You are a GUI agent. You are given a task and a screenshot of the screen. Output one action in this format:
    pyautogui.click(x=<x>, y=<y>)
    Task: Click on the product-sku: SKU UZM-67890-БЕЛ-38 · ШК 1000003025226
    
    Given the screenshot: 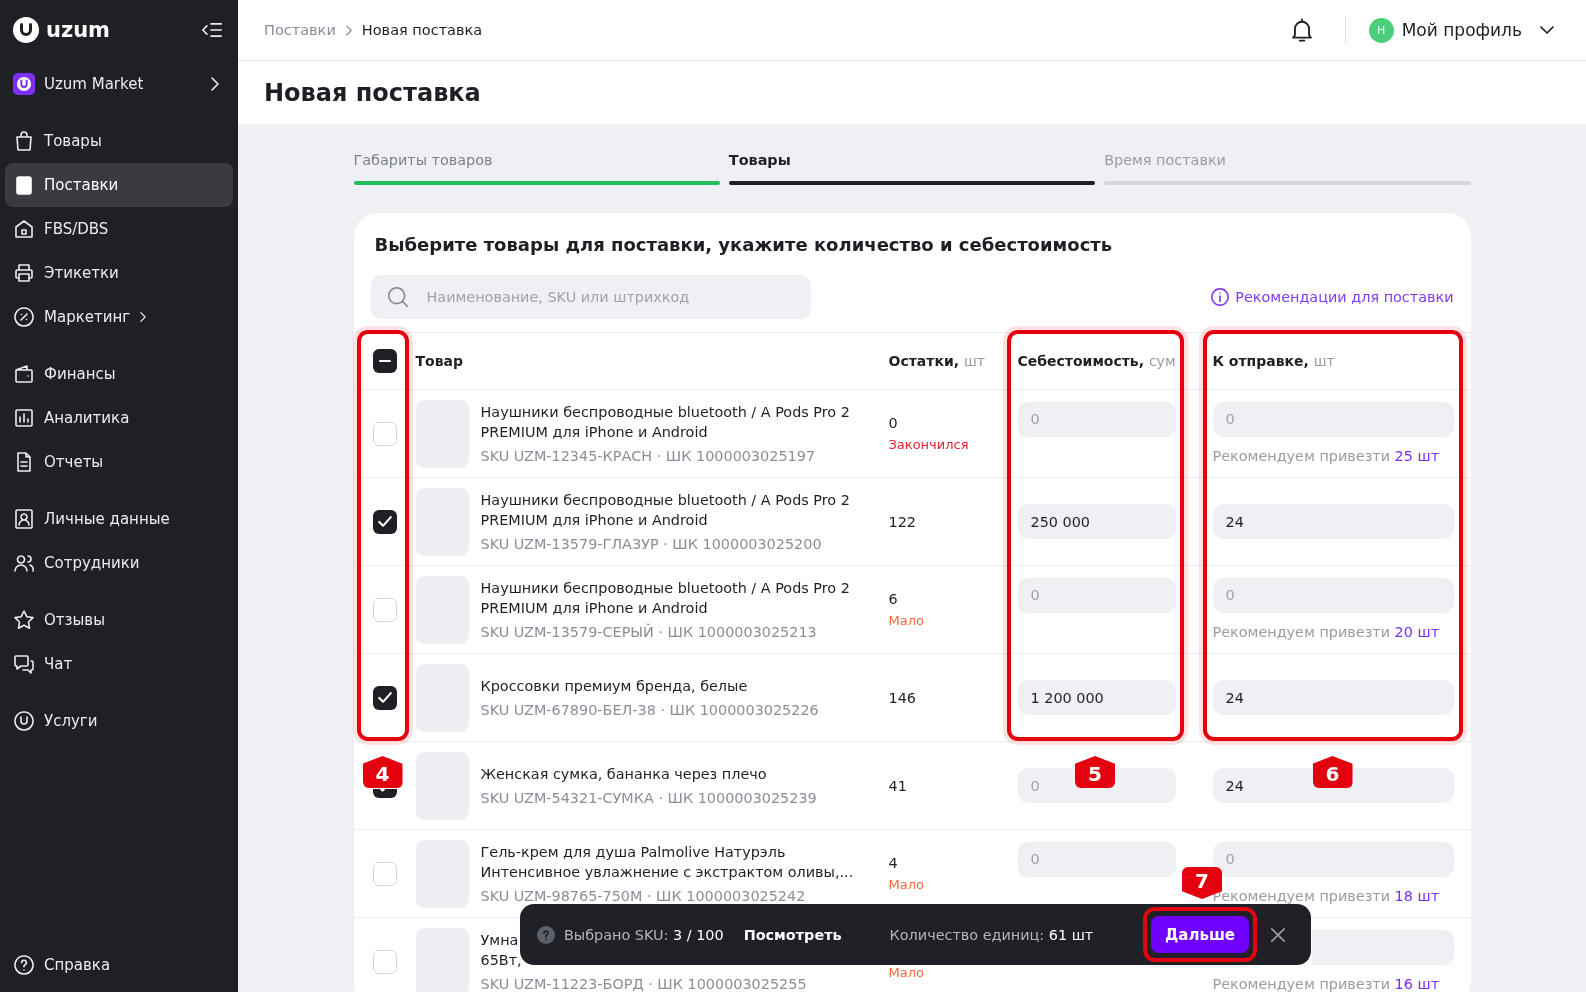 What is the action you would take?
    pyautogui.click(x=650, y=710)
    